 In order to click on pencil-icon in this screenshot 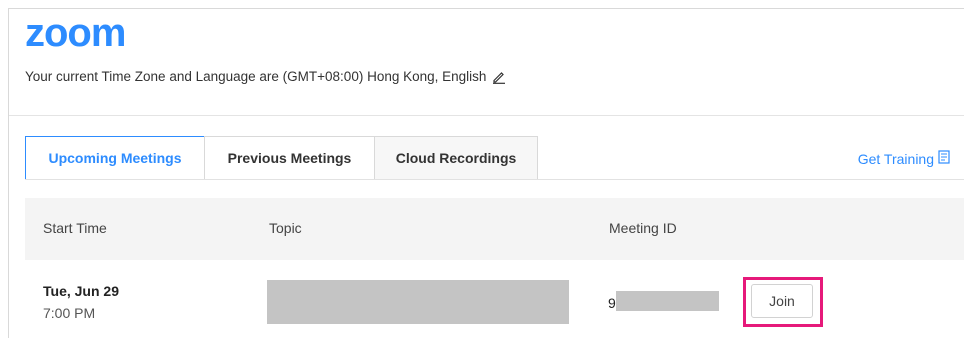, I will do `click(499, 77)`.